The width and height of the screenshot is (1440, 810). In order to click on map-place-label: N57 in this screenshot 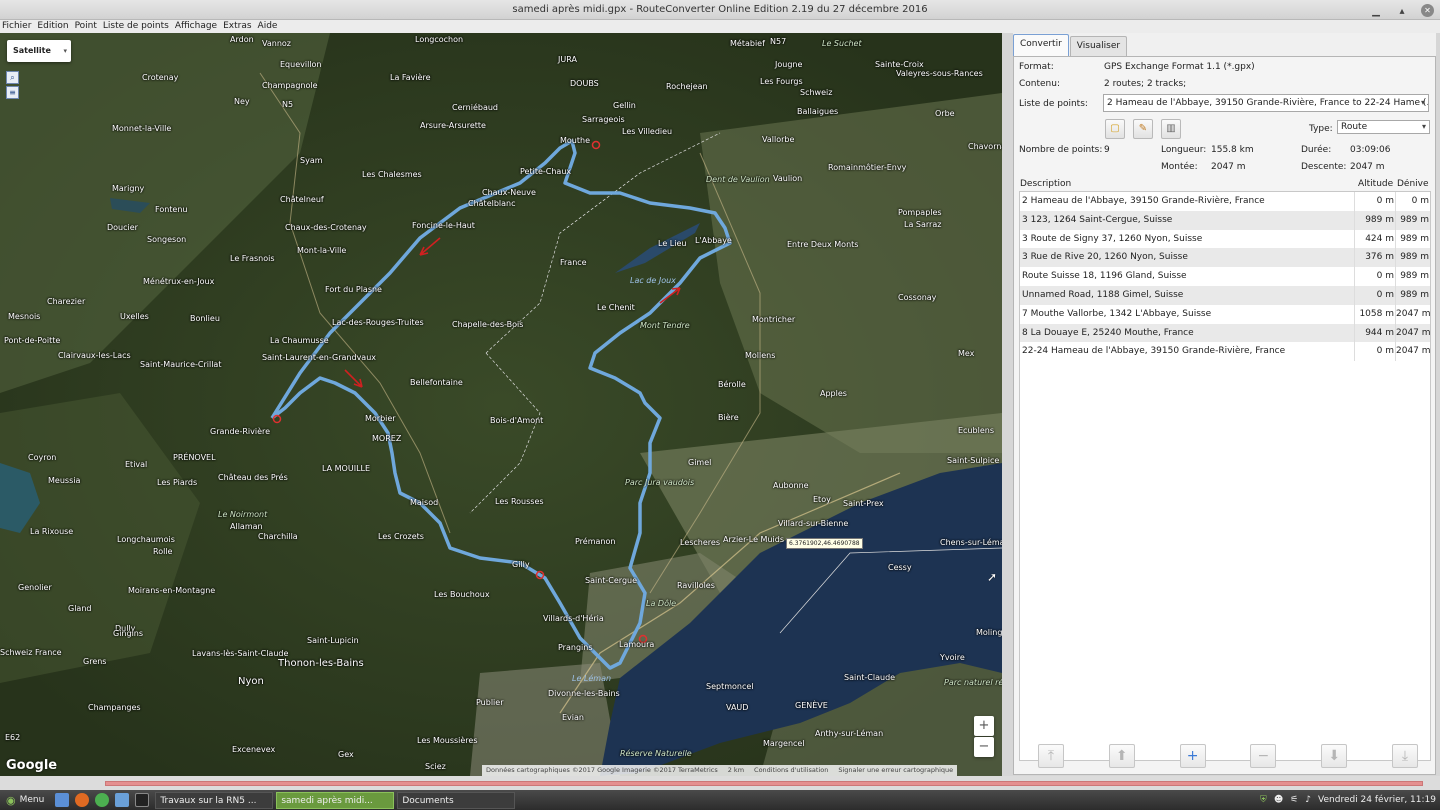, I will do `click(778, 41)`.